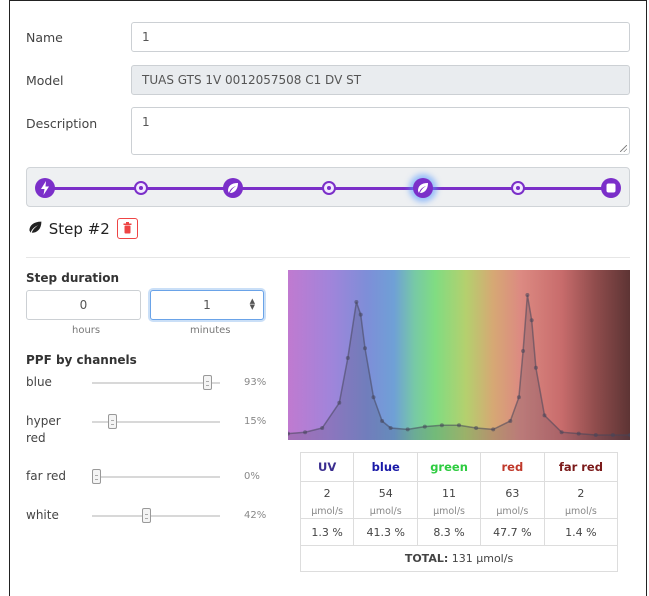 The height and width of the screenshot is (596, 649). What do you see at coordinates (81, 360) in the screenshot?
I see `ppf-channels-label: PPF by channels` at bounding box center [81, 360].